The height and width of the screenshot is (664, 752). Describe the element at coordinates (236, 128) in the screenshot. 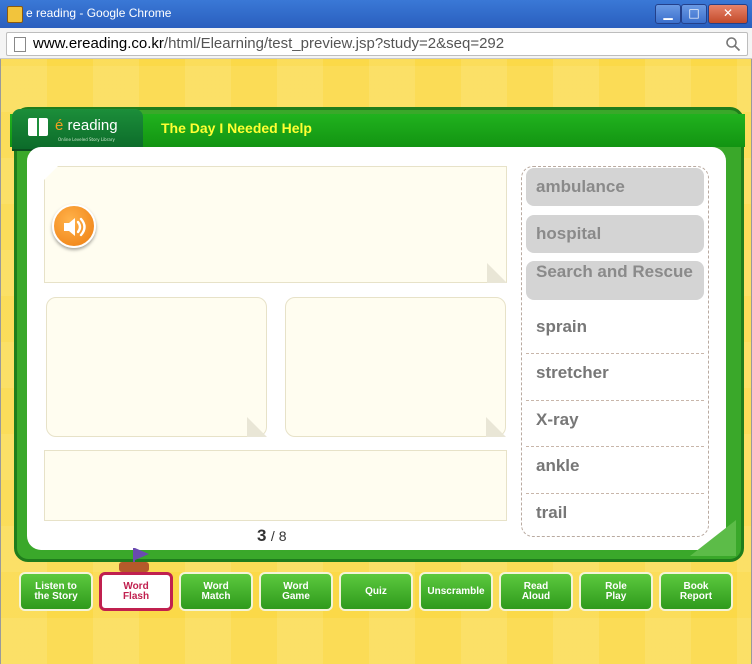

I see `story-title: The Day I Needed Help` at that location.